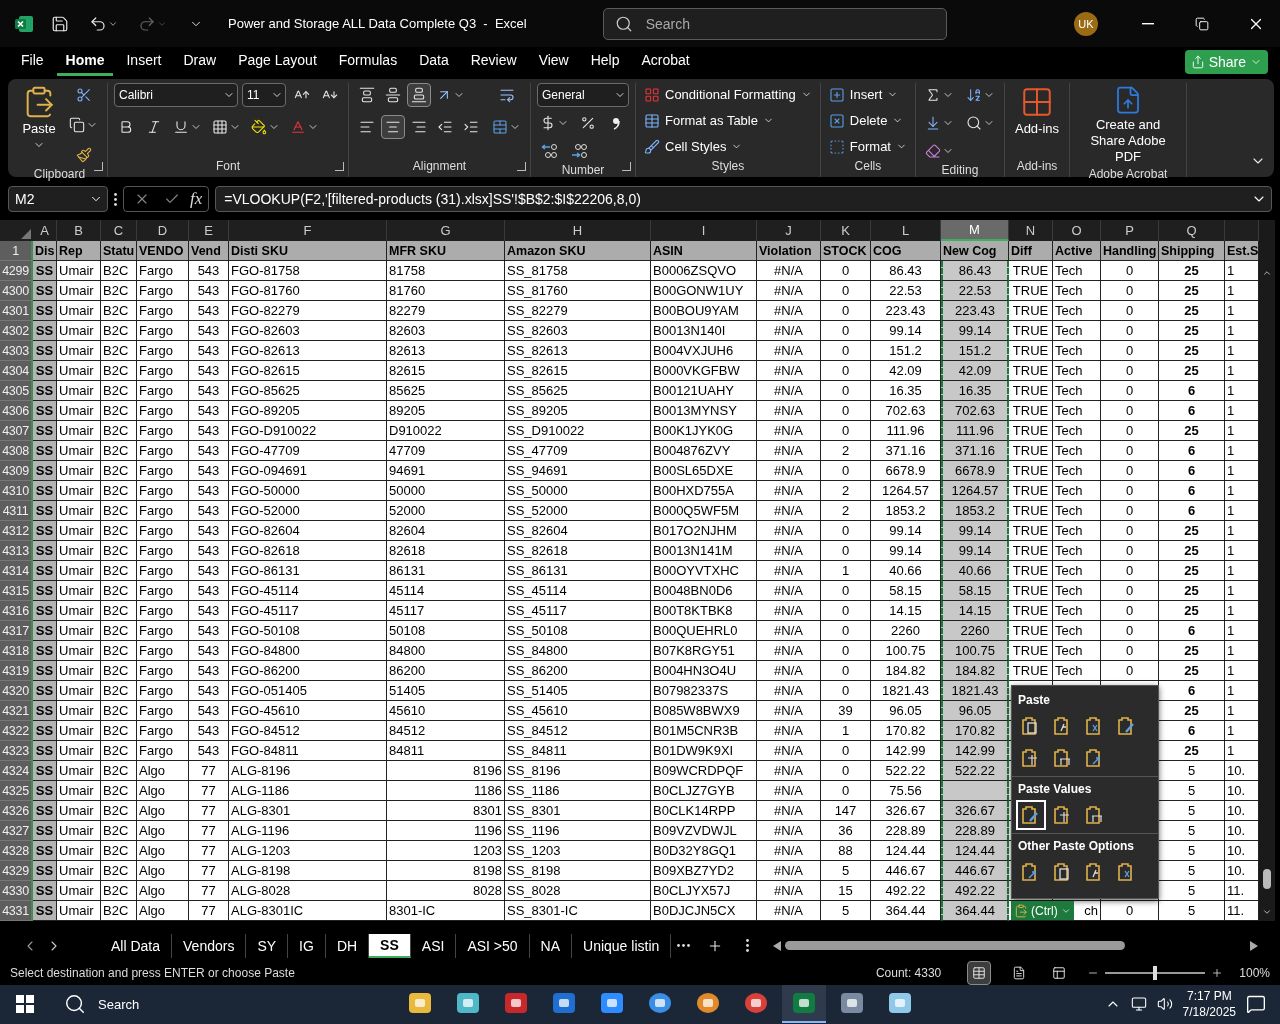 This screenshot has height=1024, width=1280. What do you see at coordinates (578, 231) in the screenshot?
I see `column-header: H` at bounding box center [578, 231].